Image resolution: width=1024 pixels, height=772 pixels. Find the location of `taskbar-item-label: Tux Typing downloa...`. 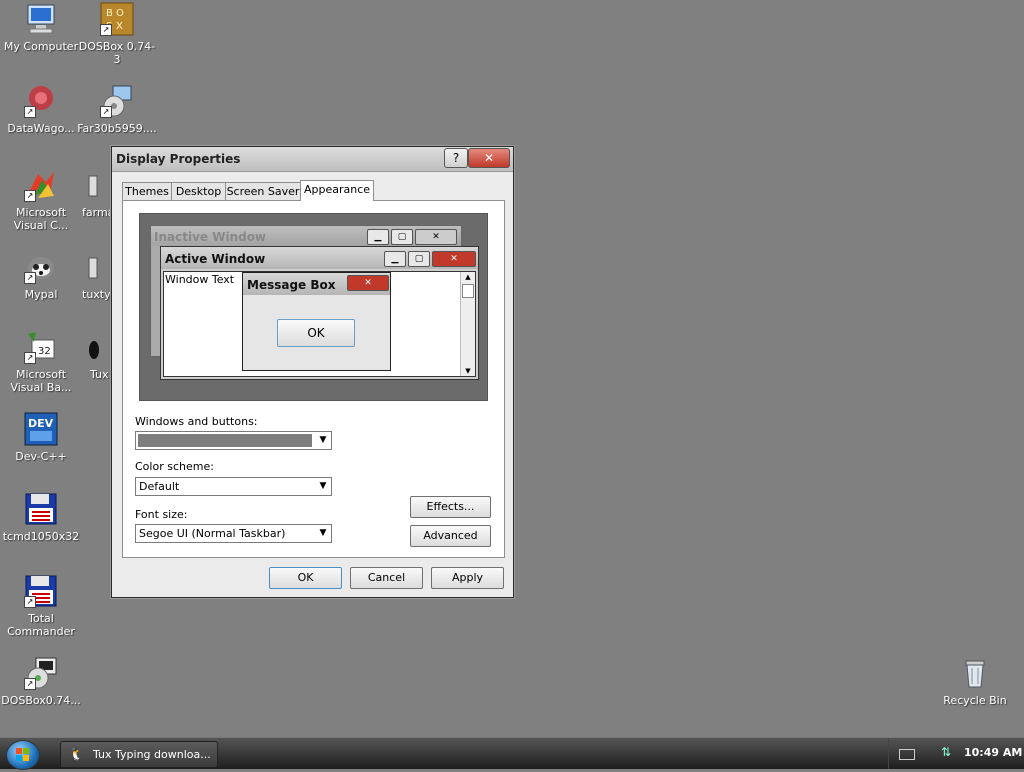

taskbar-item-label: Tux Typing downloa... is located at coordinates (152, 754).